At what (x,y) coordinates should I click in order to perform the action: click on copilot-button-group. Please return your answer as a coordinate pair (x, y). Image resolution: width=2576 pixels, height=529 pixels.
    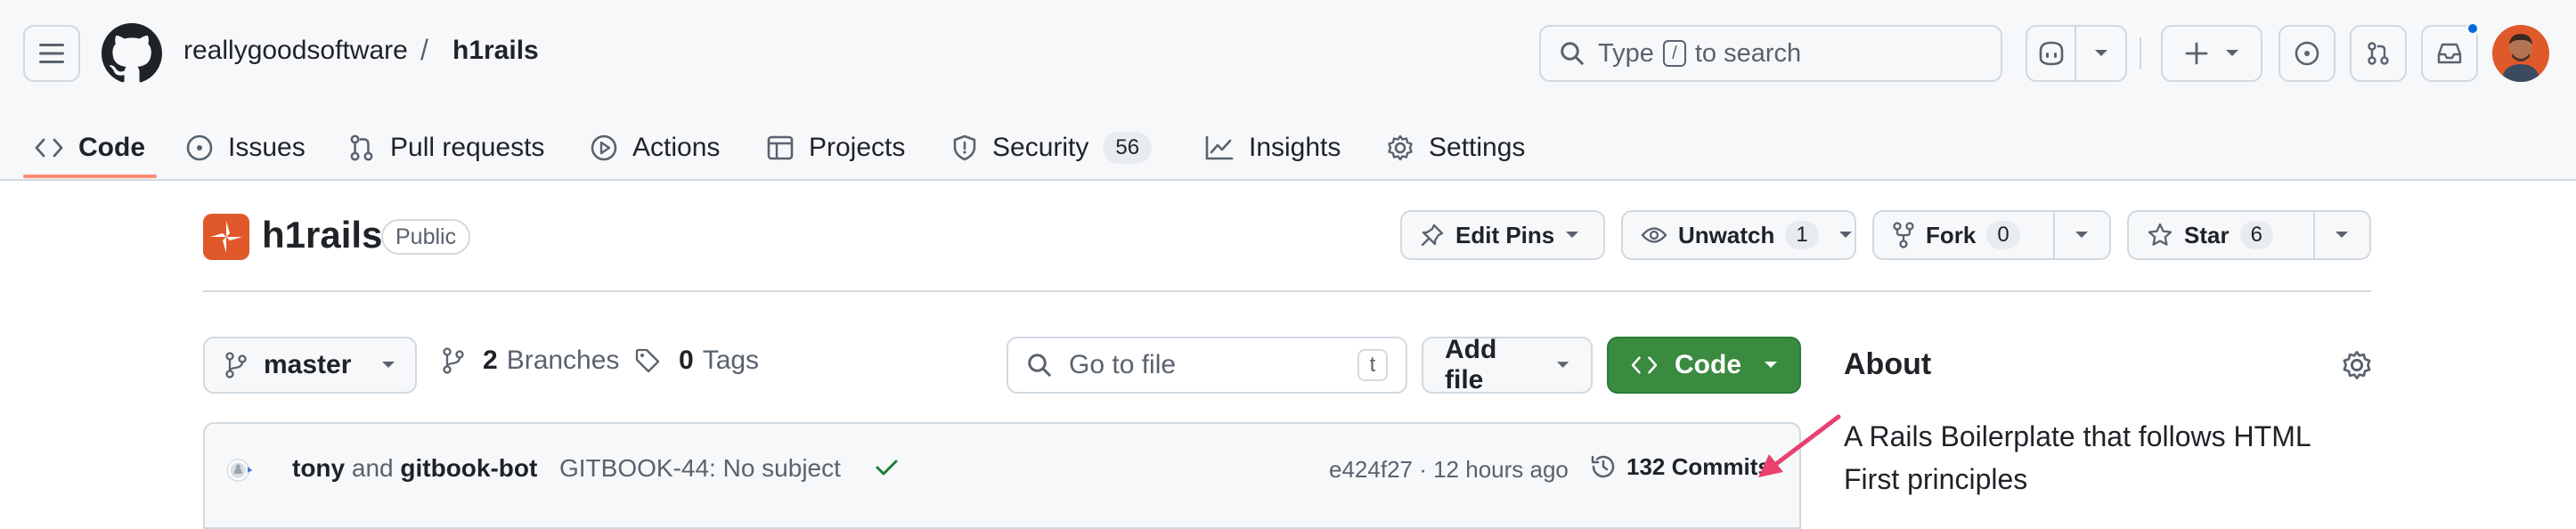
    Looking at the image, I should click on (2076, 53).